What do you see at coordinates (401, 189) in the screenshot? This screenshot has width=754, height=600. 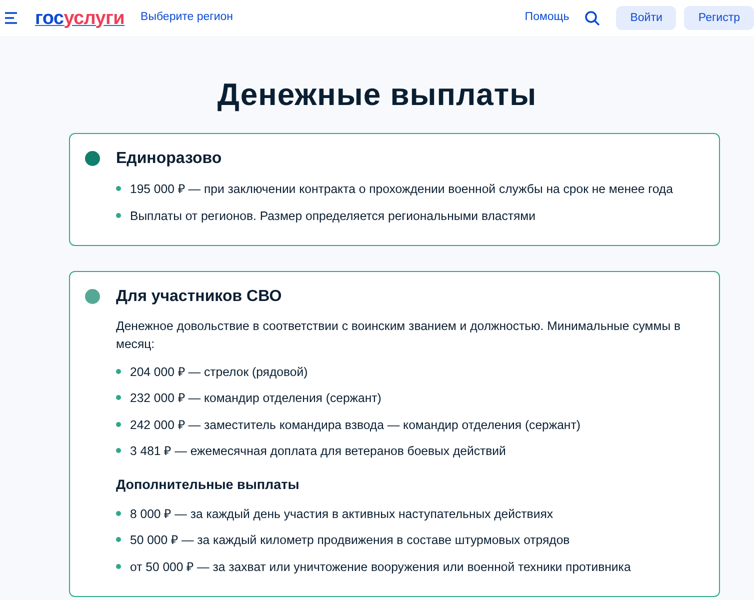 I see `list-item: 195 000 ₽ — при заключении контракта о прохождении военной службы на срок не менее года` at bounding box center [401, 189].